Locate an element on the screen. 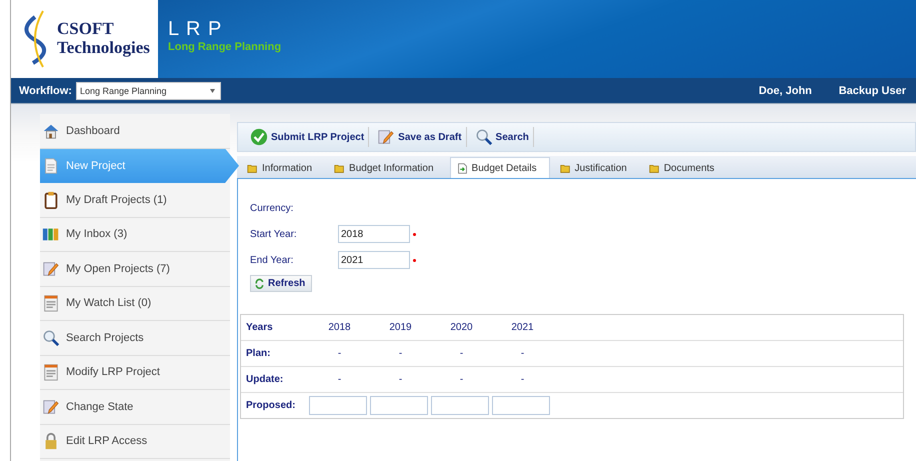  toolbar-button: Submit LRP Project is located at coordinates (307, 137).